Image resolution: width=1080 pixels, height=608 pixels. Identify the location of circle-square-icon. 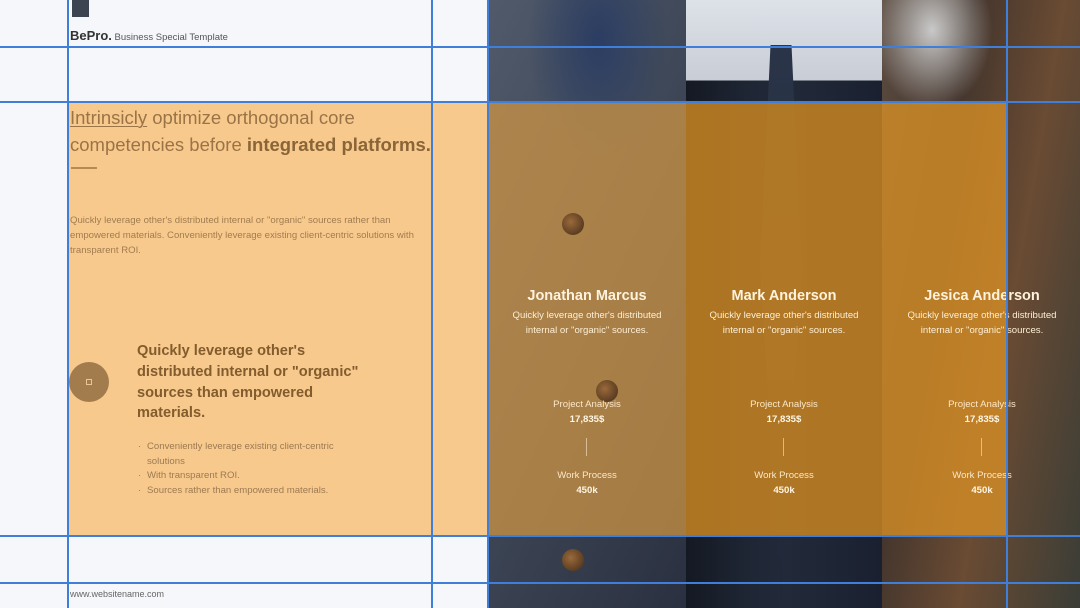
(89, 382).